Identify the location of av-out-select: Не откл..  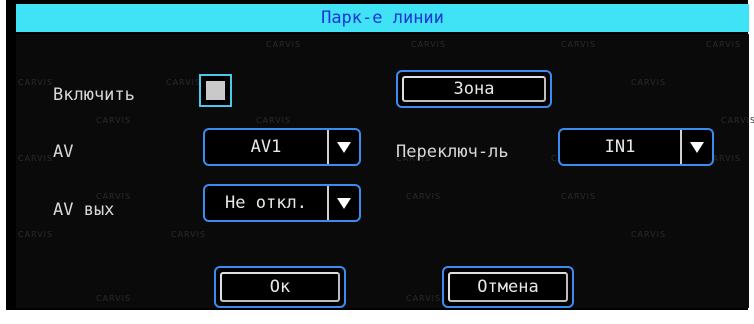
(282, 203).